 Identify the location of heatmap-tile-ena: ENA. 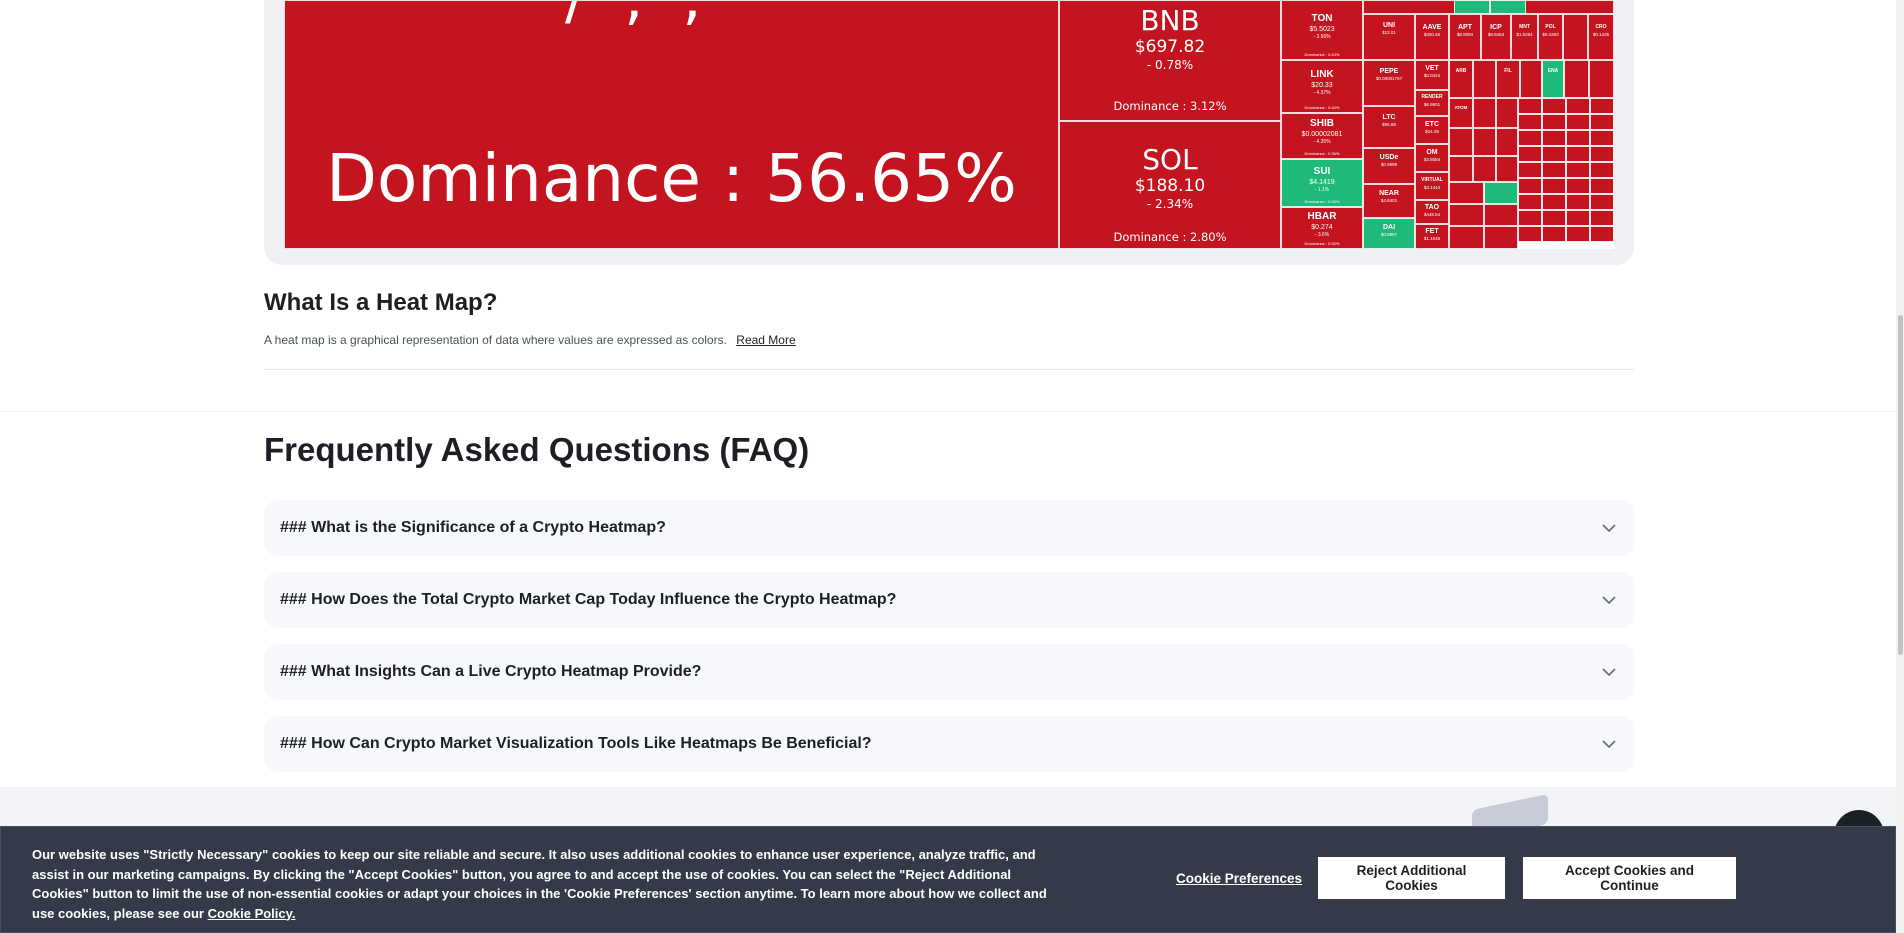
(1553, 79).